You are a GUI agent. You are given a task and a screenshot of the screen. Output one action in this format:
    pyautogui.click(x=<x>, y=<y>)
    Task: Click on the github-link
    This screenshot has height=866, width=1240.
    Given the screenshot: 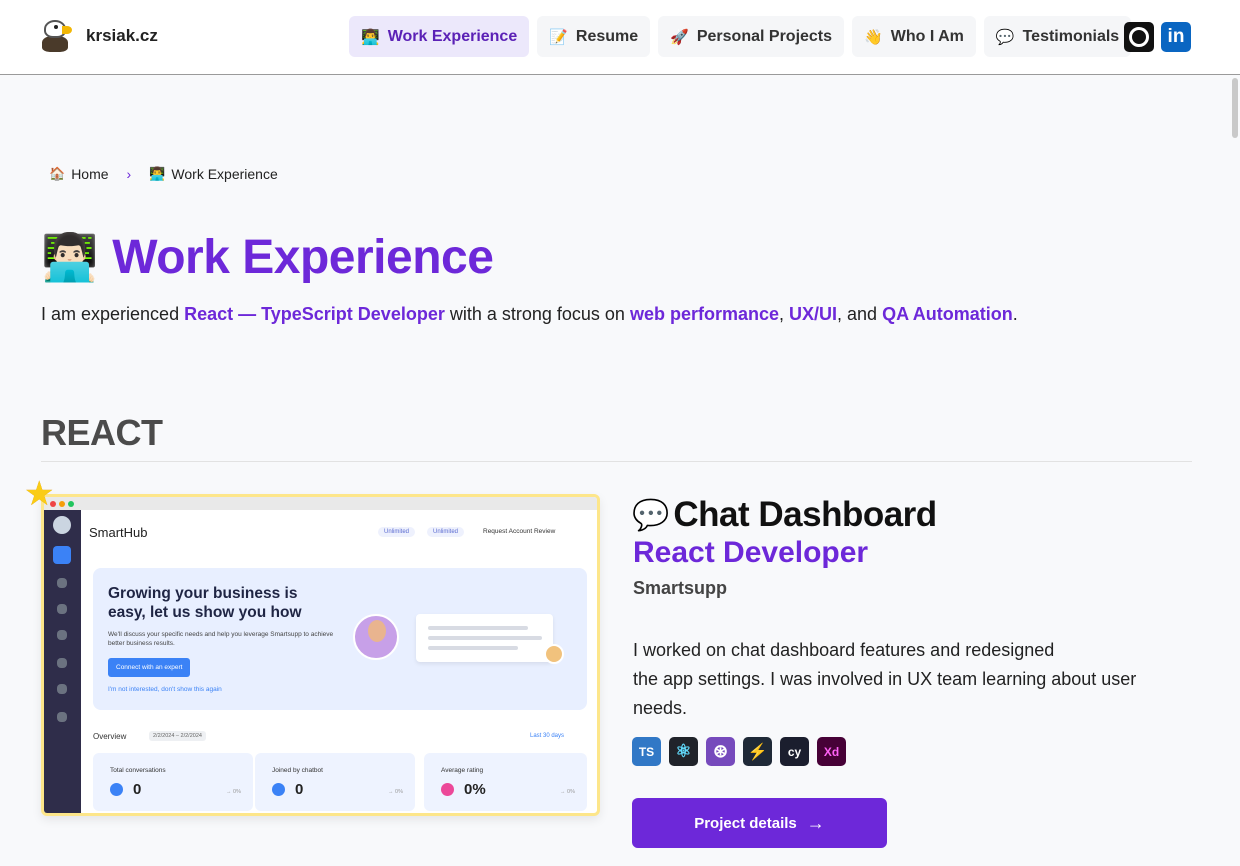 What is the action you would take?
    pyautogui.click(x=1139, y=37)
    